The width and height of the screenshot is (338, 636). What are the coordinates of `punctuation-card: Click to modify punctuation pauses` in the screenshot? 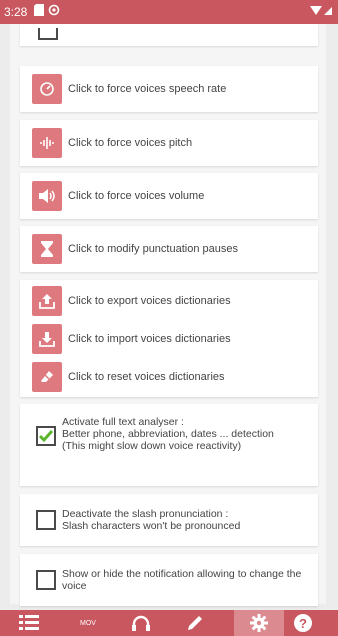 It's located at (169, 249).